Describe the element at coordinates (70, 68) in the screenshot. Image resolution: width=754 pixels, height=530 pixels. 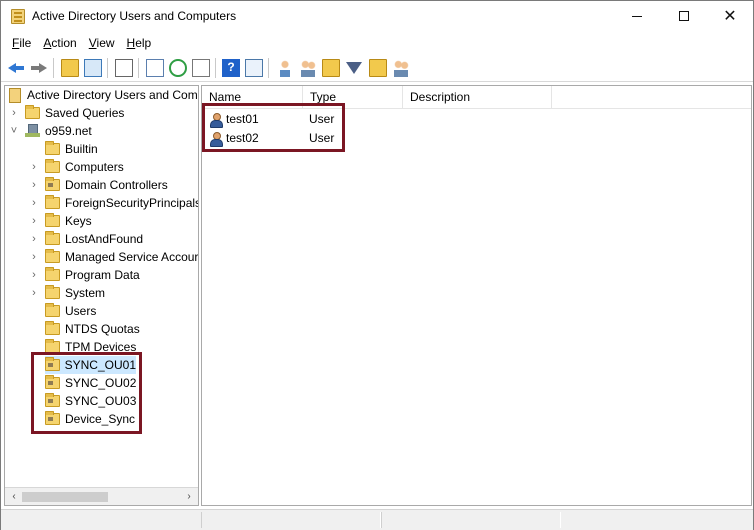
I see `up-one-level-icon` at that location.